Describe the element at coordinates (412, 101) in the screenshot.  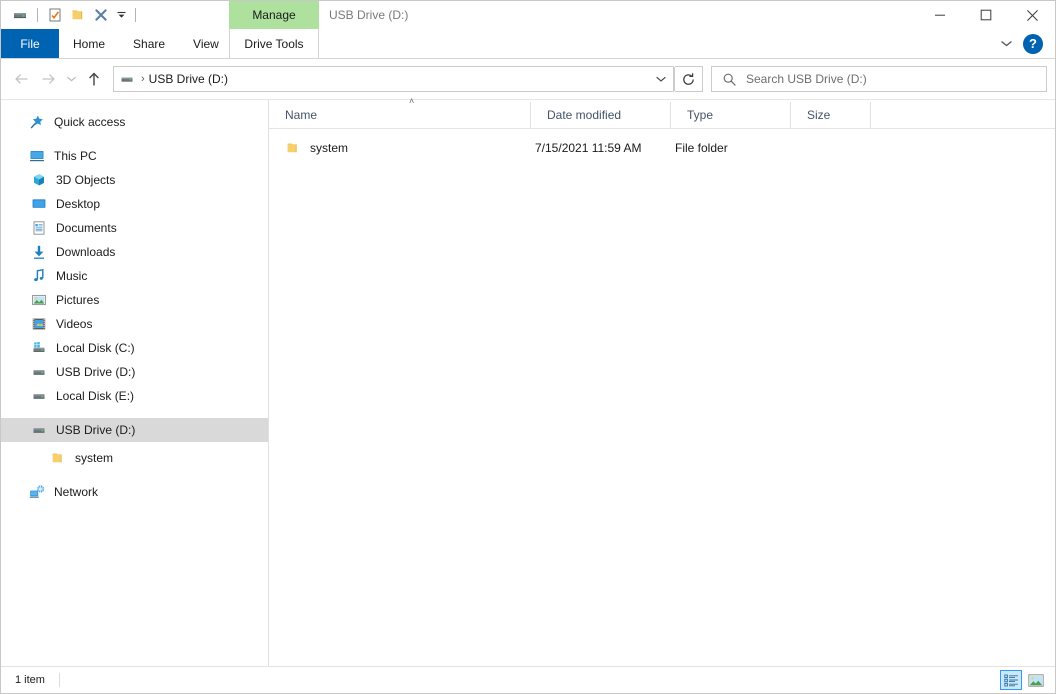
I see `sort-ascending-icon: ˄` at that location.